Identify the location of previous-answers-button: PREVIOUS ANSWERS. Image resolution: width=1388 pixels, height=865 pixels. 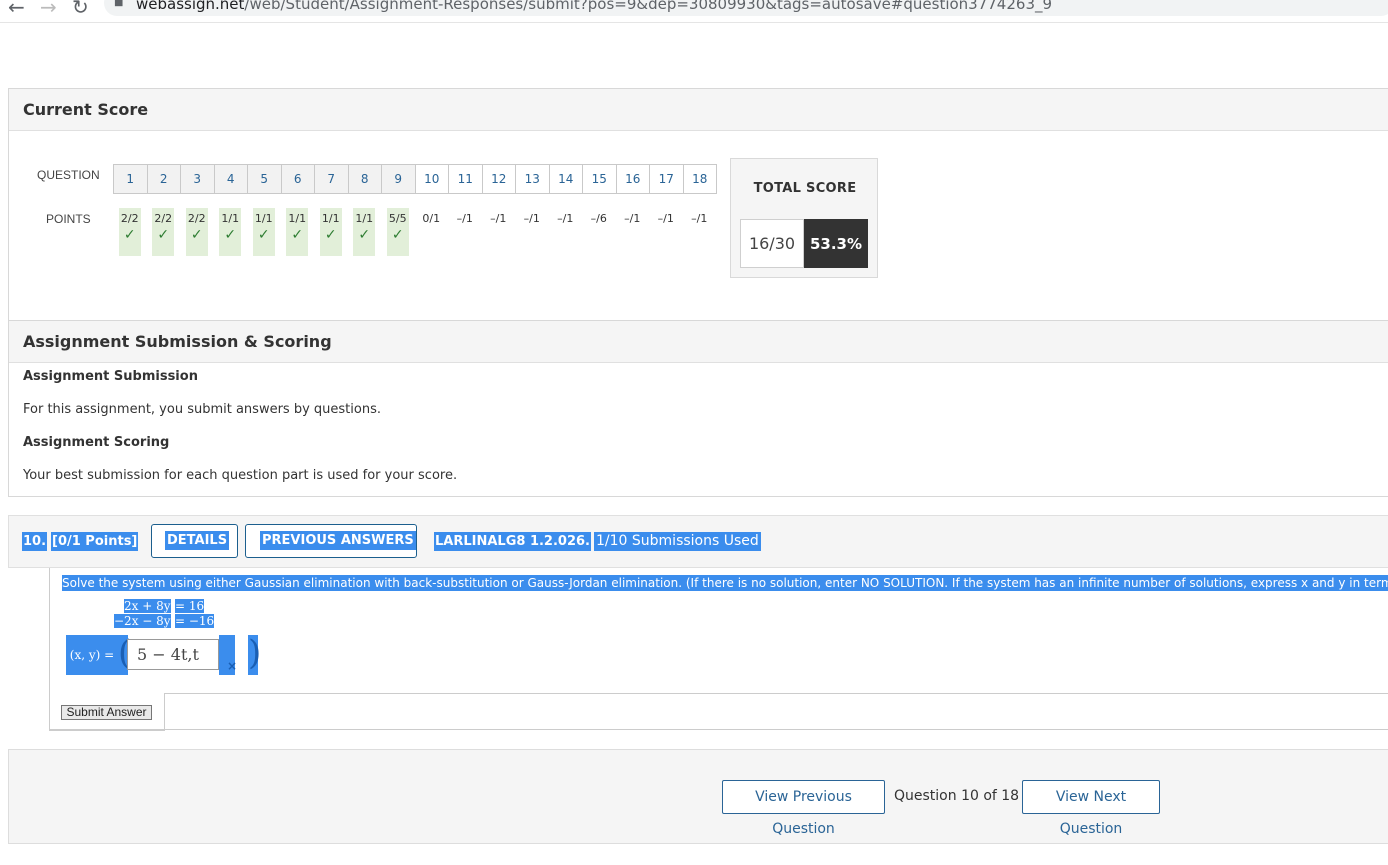
(331, 541).